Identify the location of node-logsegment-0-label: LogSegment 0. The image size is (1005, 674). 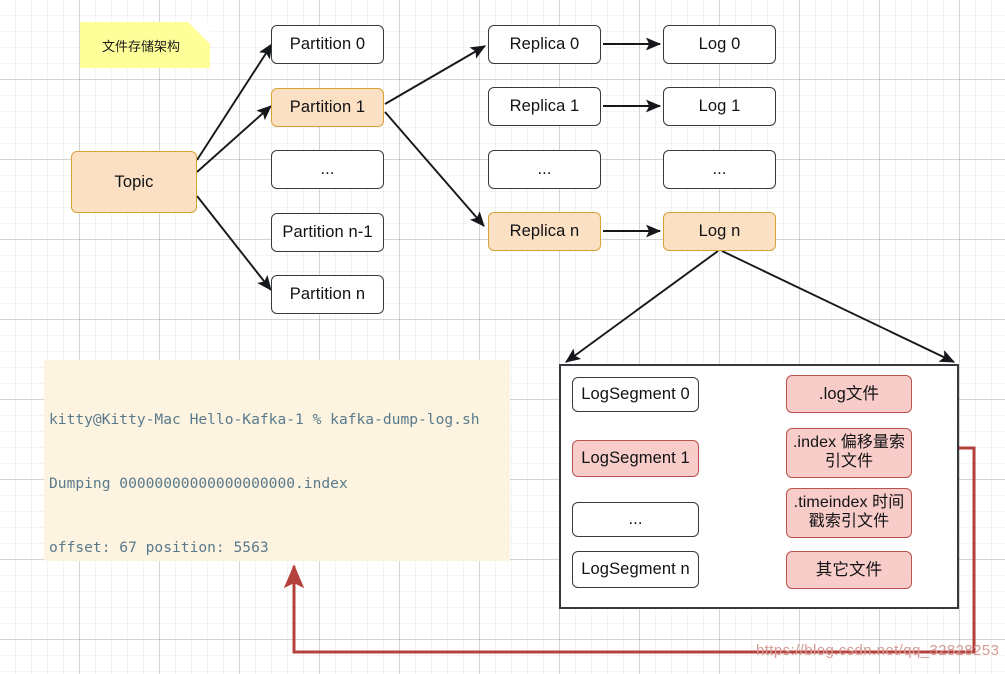
(635, 394).